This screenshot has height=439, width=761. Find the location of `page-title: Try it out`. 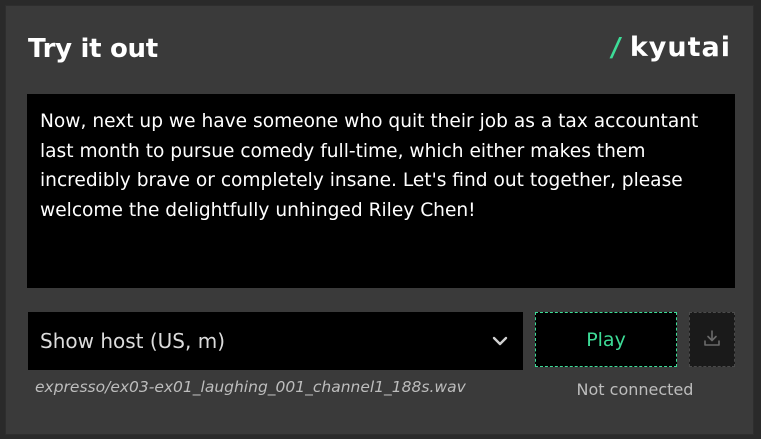

page-title: Try it out is located at coordinates (93, 49).